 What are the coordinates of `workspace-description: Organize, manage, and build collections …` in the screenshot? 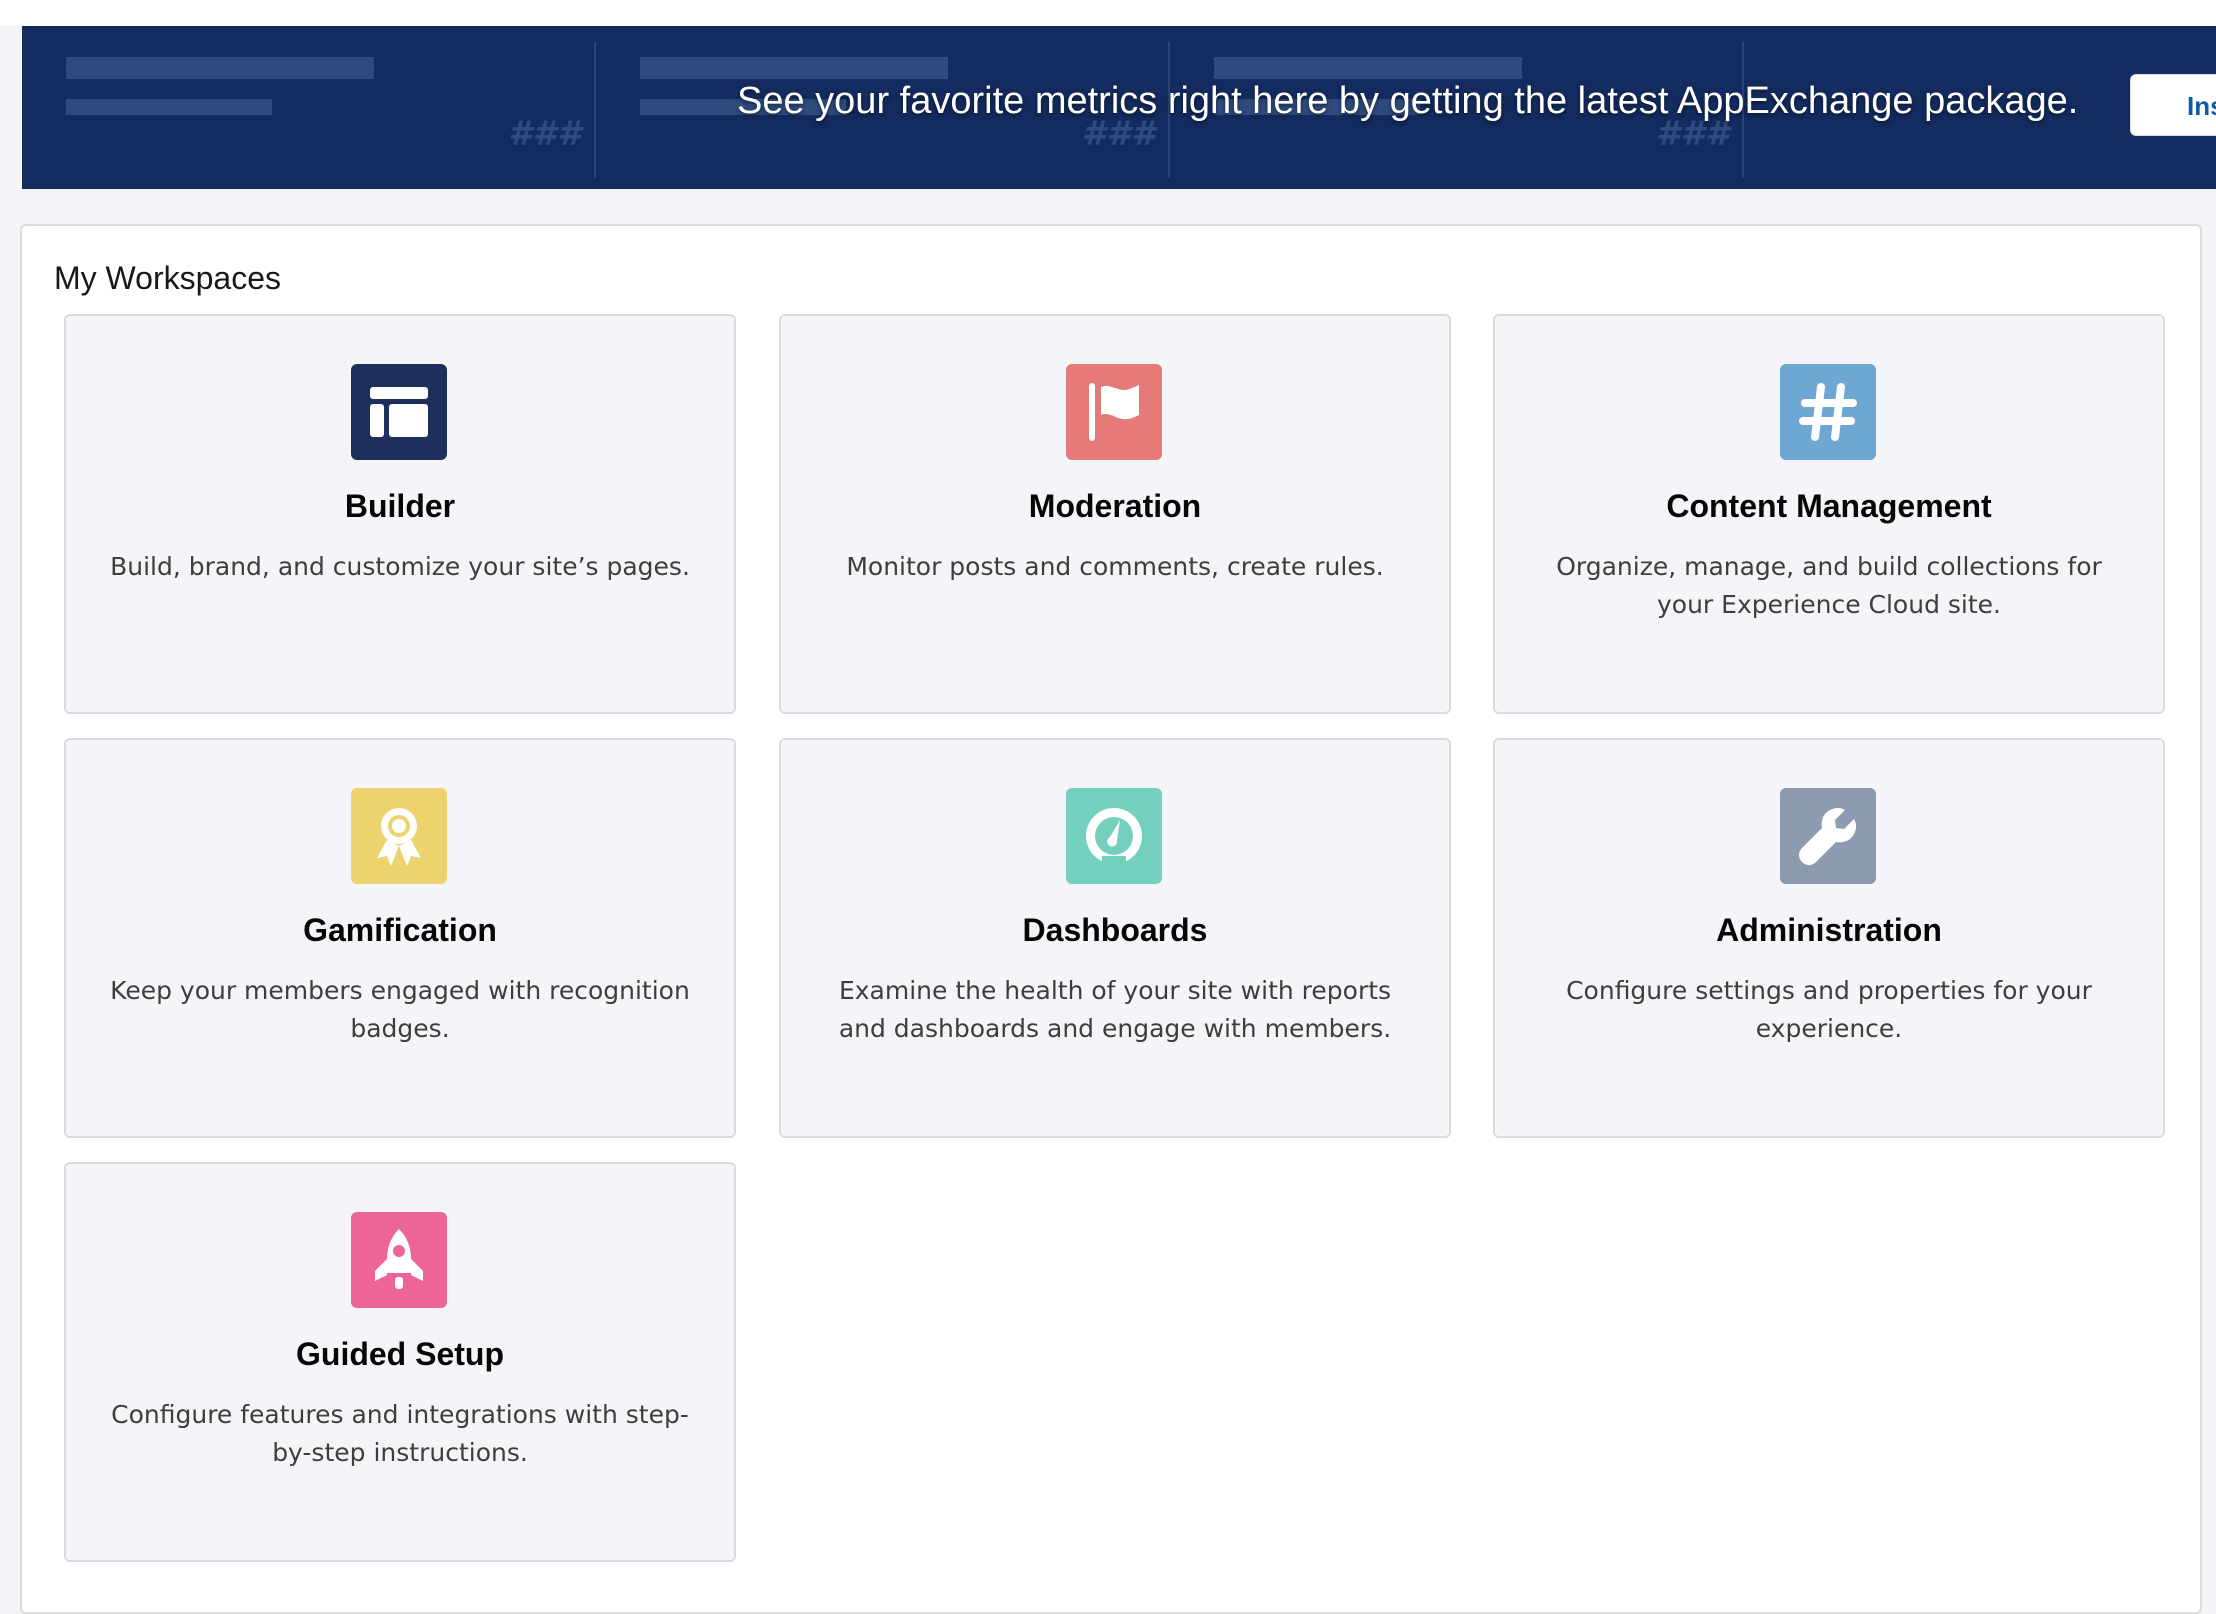 It's located at (1829, 585).